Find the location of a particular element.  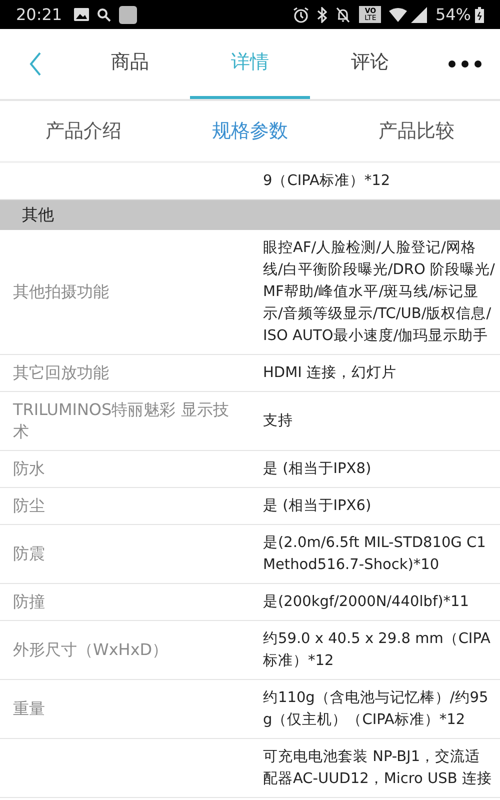

spec-label: 防震 is located at coordinates (29, 554).